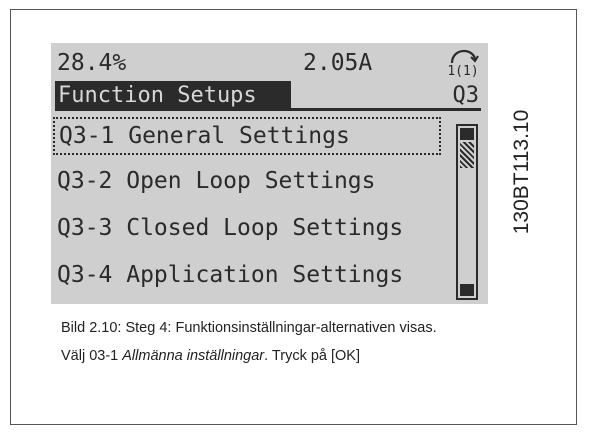 This screenshot has width=591, height=434. I want to click on hand-on-icon: 1(1), so click(463, 63).